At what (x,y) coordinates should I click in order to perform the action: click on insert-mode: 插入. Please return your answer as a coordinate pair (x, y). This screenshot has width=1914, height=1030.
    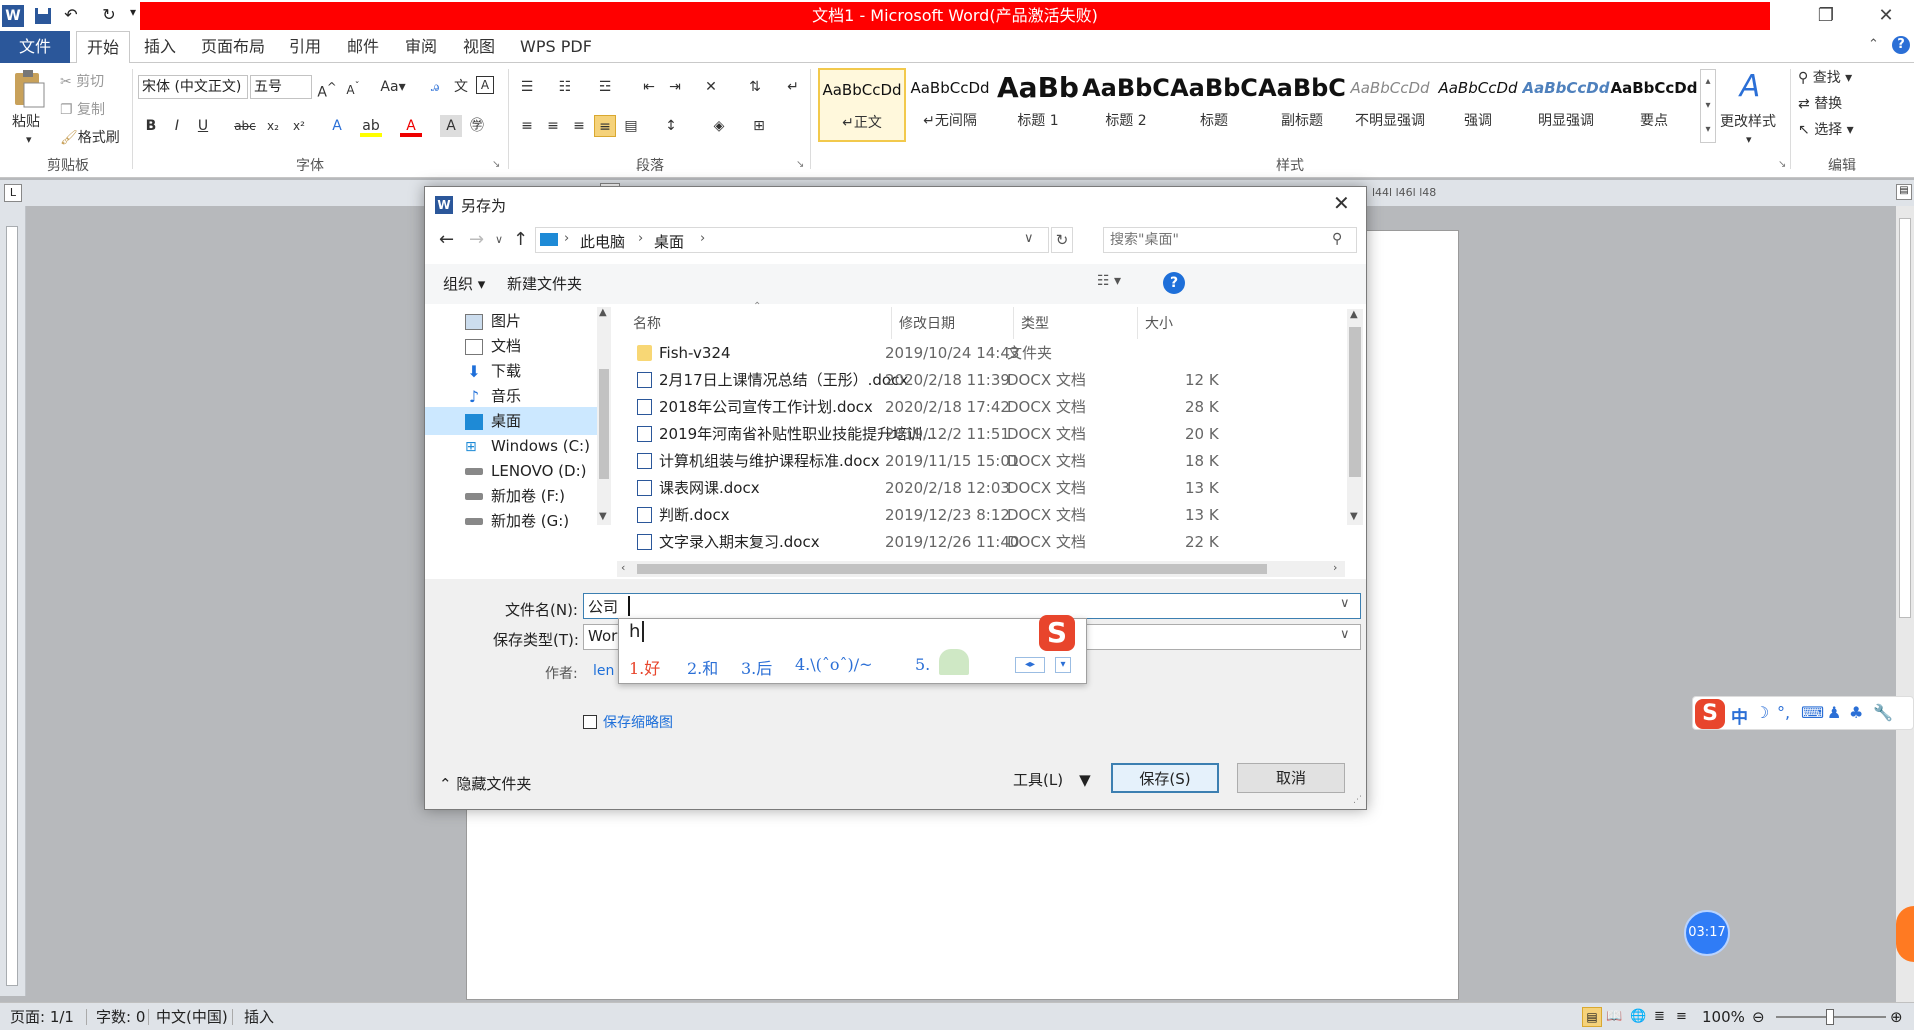
    Looking at the image, I should click on (259, 1016).